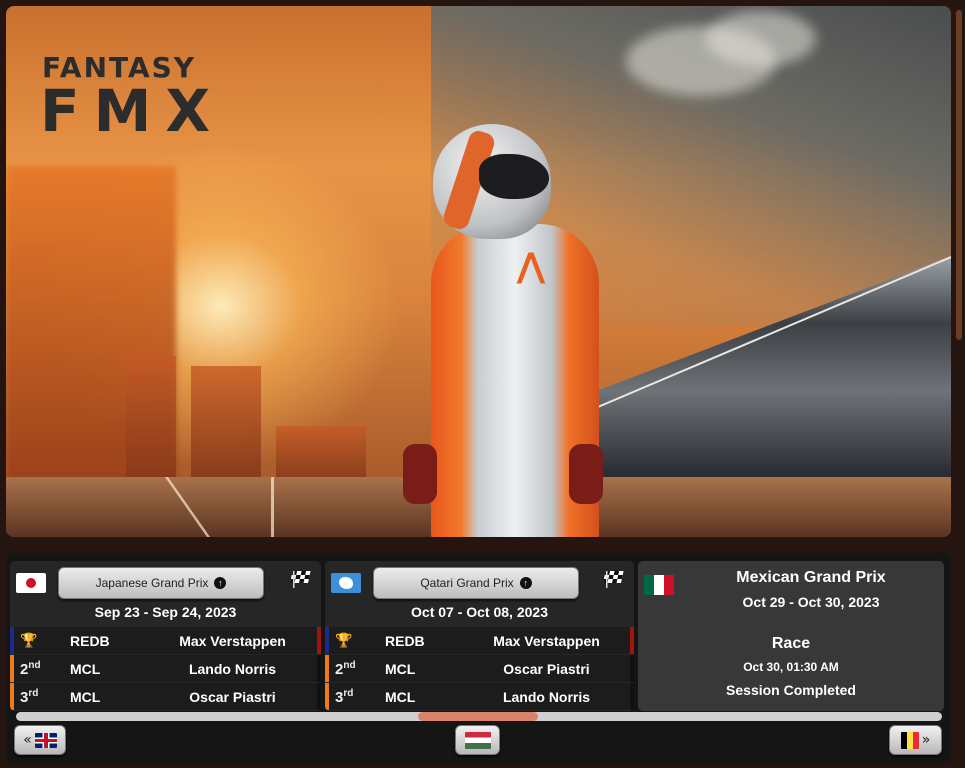 The image size is (965, 768). What do you see at coordinates (165, 612) in the screenshot?
I see `race-dates: Sep 23 - Sep 24, 2023` at bounding box center [165, 612].